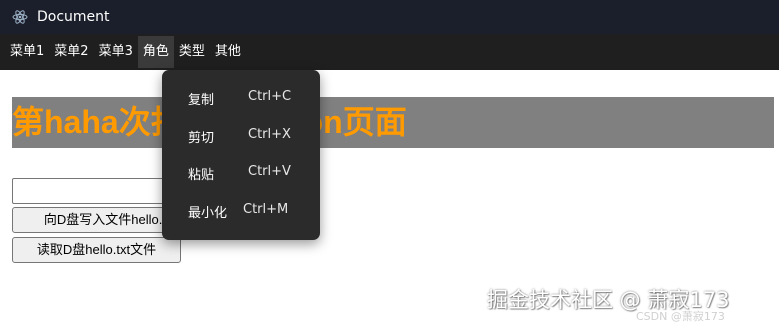 This screenshot has width=779, height=327. I want to click on menu-item-label: 剪切, so click(201, 138).